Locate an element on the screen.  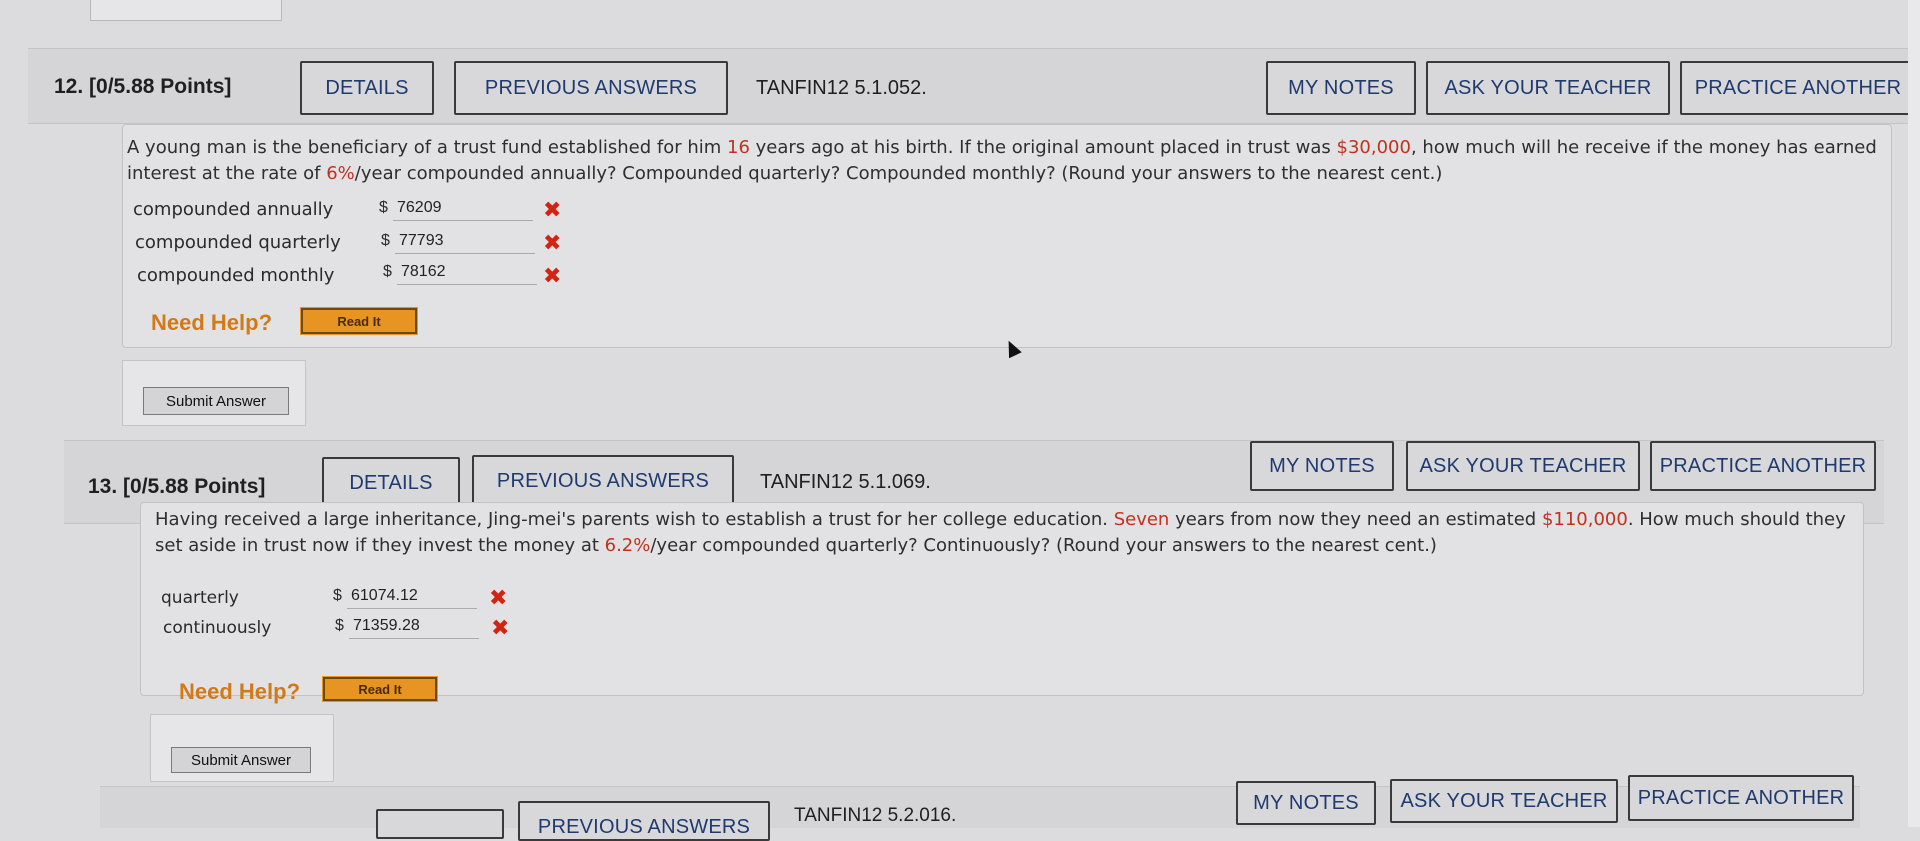
previous-answers-button-13: PREVIOUS ANSWERS is located at coordinates (603, 481).